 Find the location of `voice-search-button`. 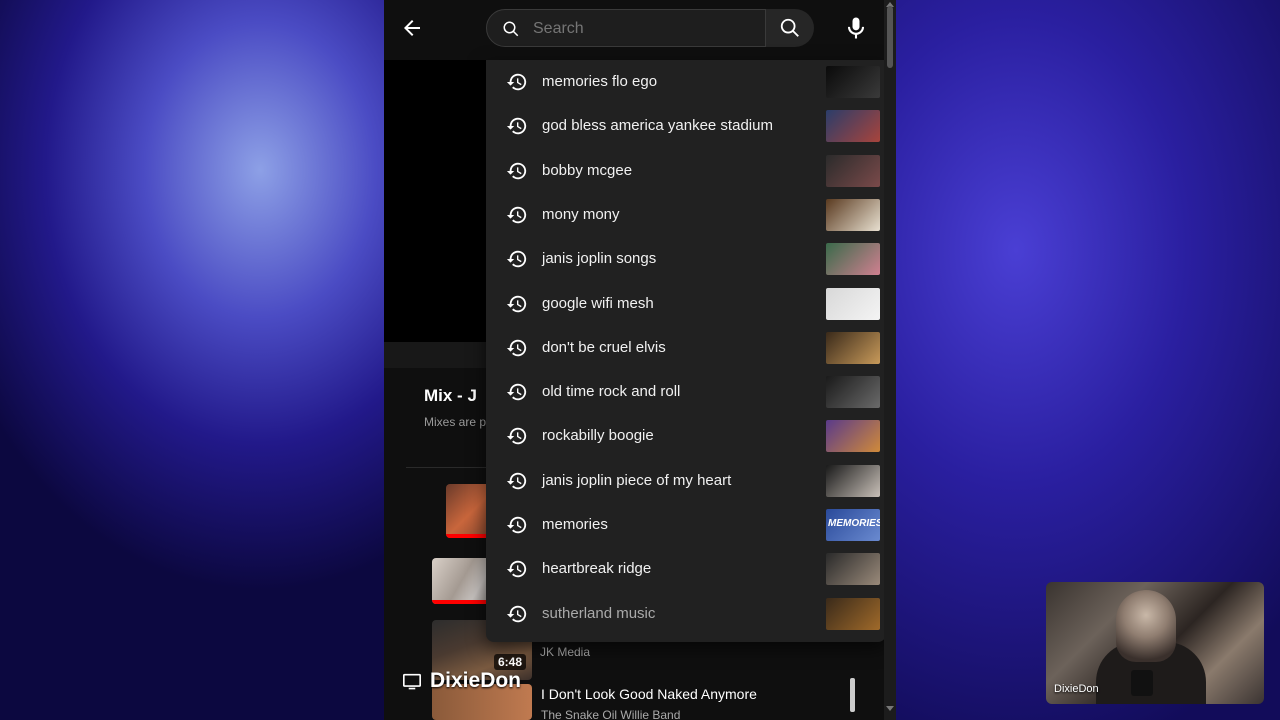

voice-search-button is located at coordinates (856, 28).